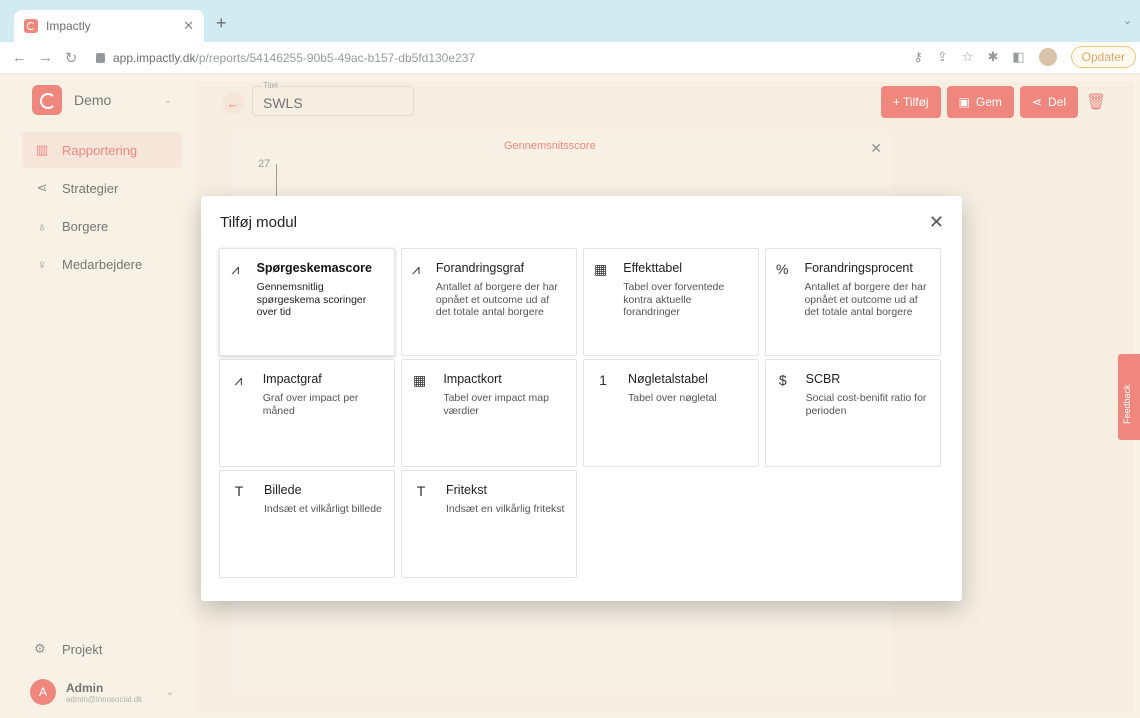 The width and height of the screenshot is (1140, 718). Describe the element at coordinates (307, 524) in the screenshot. I see `module-card-billede: T Billede Indsæt et vilkårligt billede` at that location.